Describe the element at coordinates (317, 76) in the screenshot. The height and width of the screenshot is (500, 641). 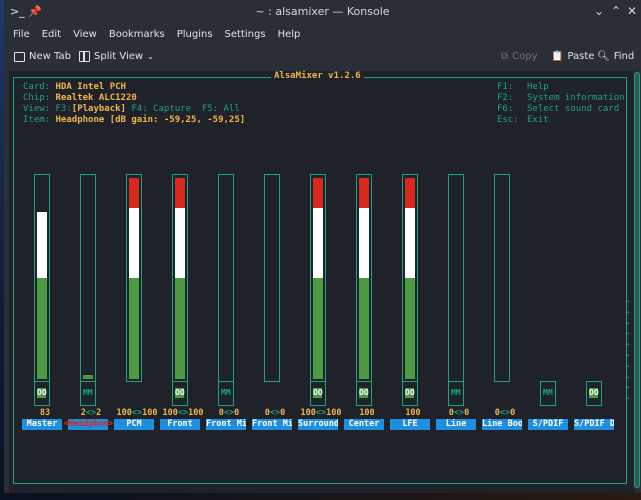
I see `alsamixer-title: AlsaMixer v1.2.6` at that location.